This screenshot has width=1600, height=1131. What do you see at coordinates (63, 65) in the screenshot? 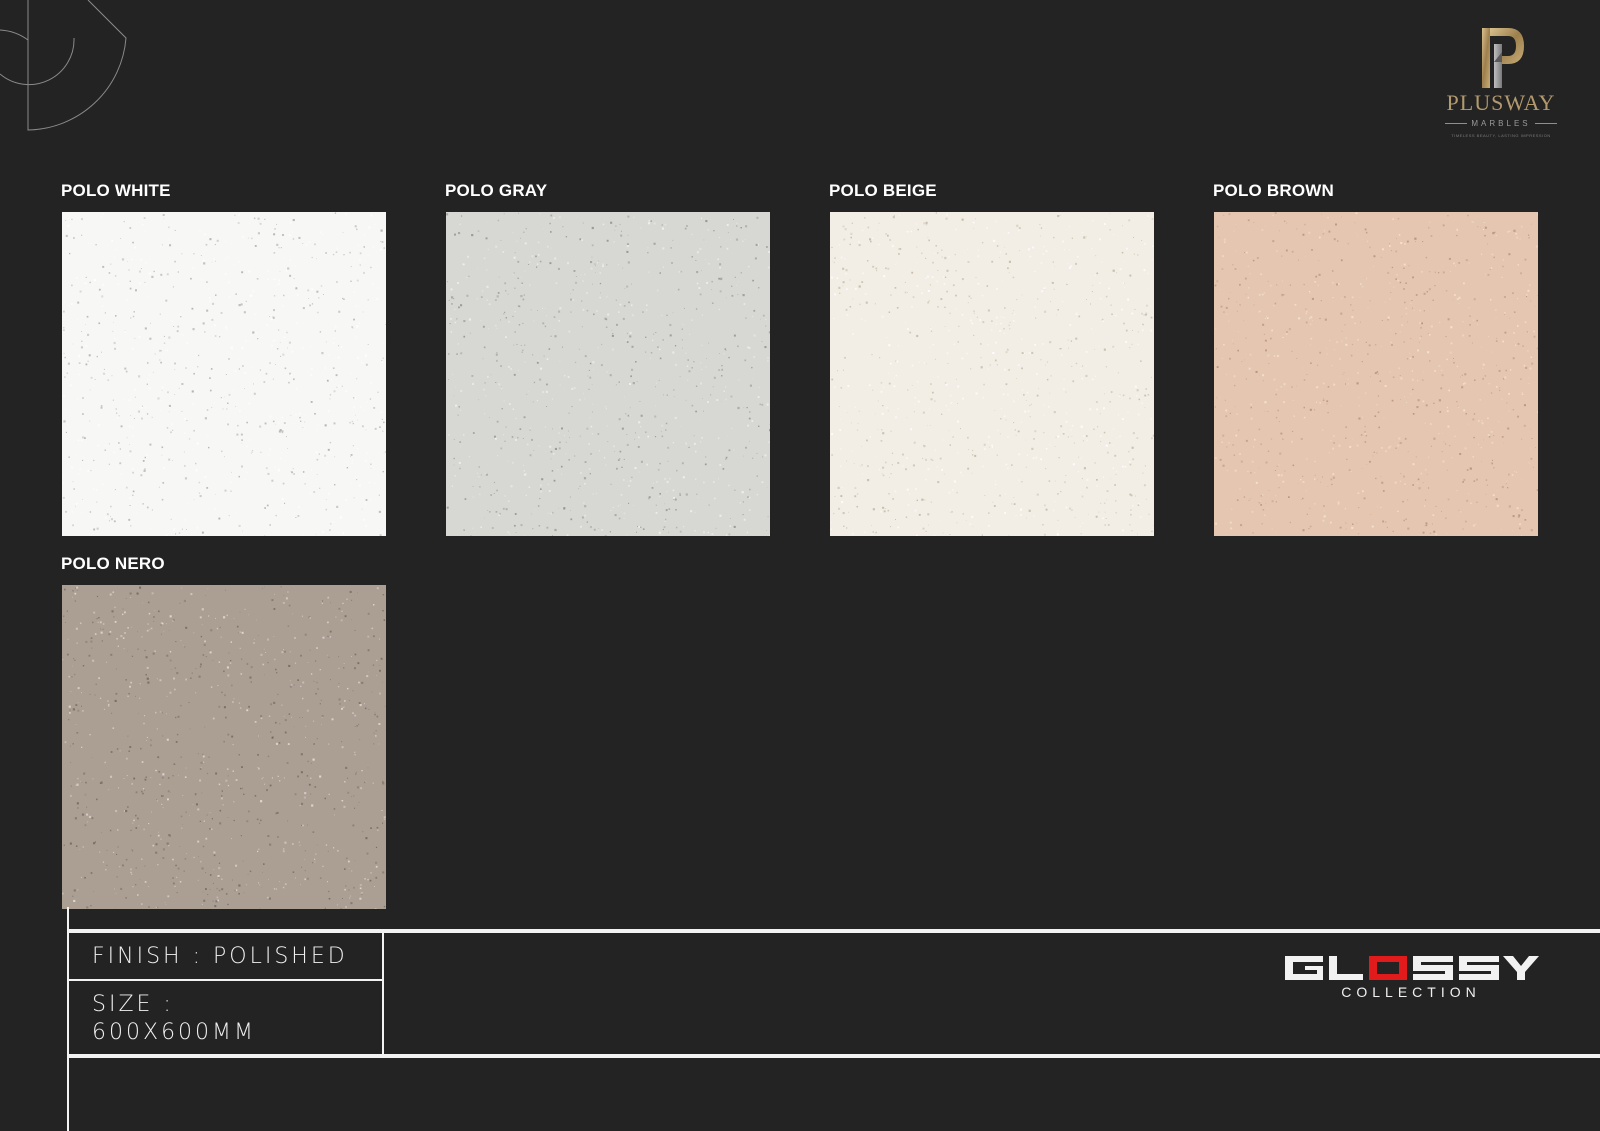
I see `corner-decoration` at bounding box center [63, 65].